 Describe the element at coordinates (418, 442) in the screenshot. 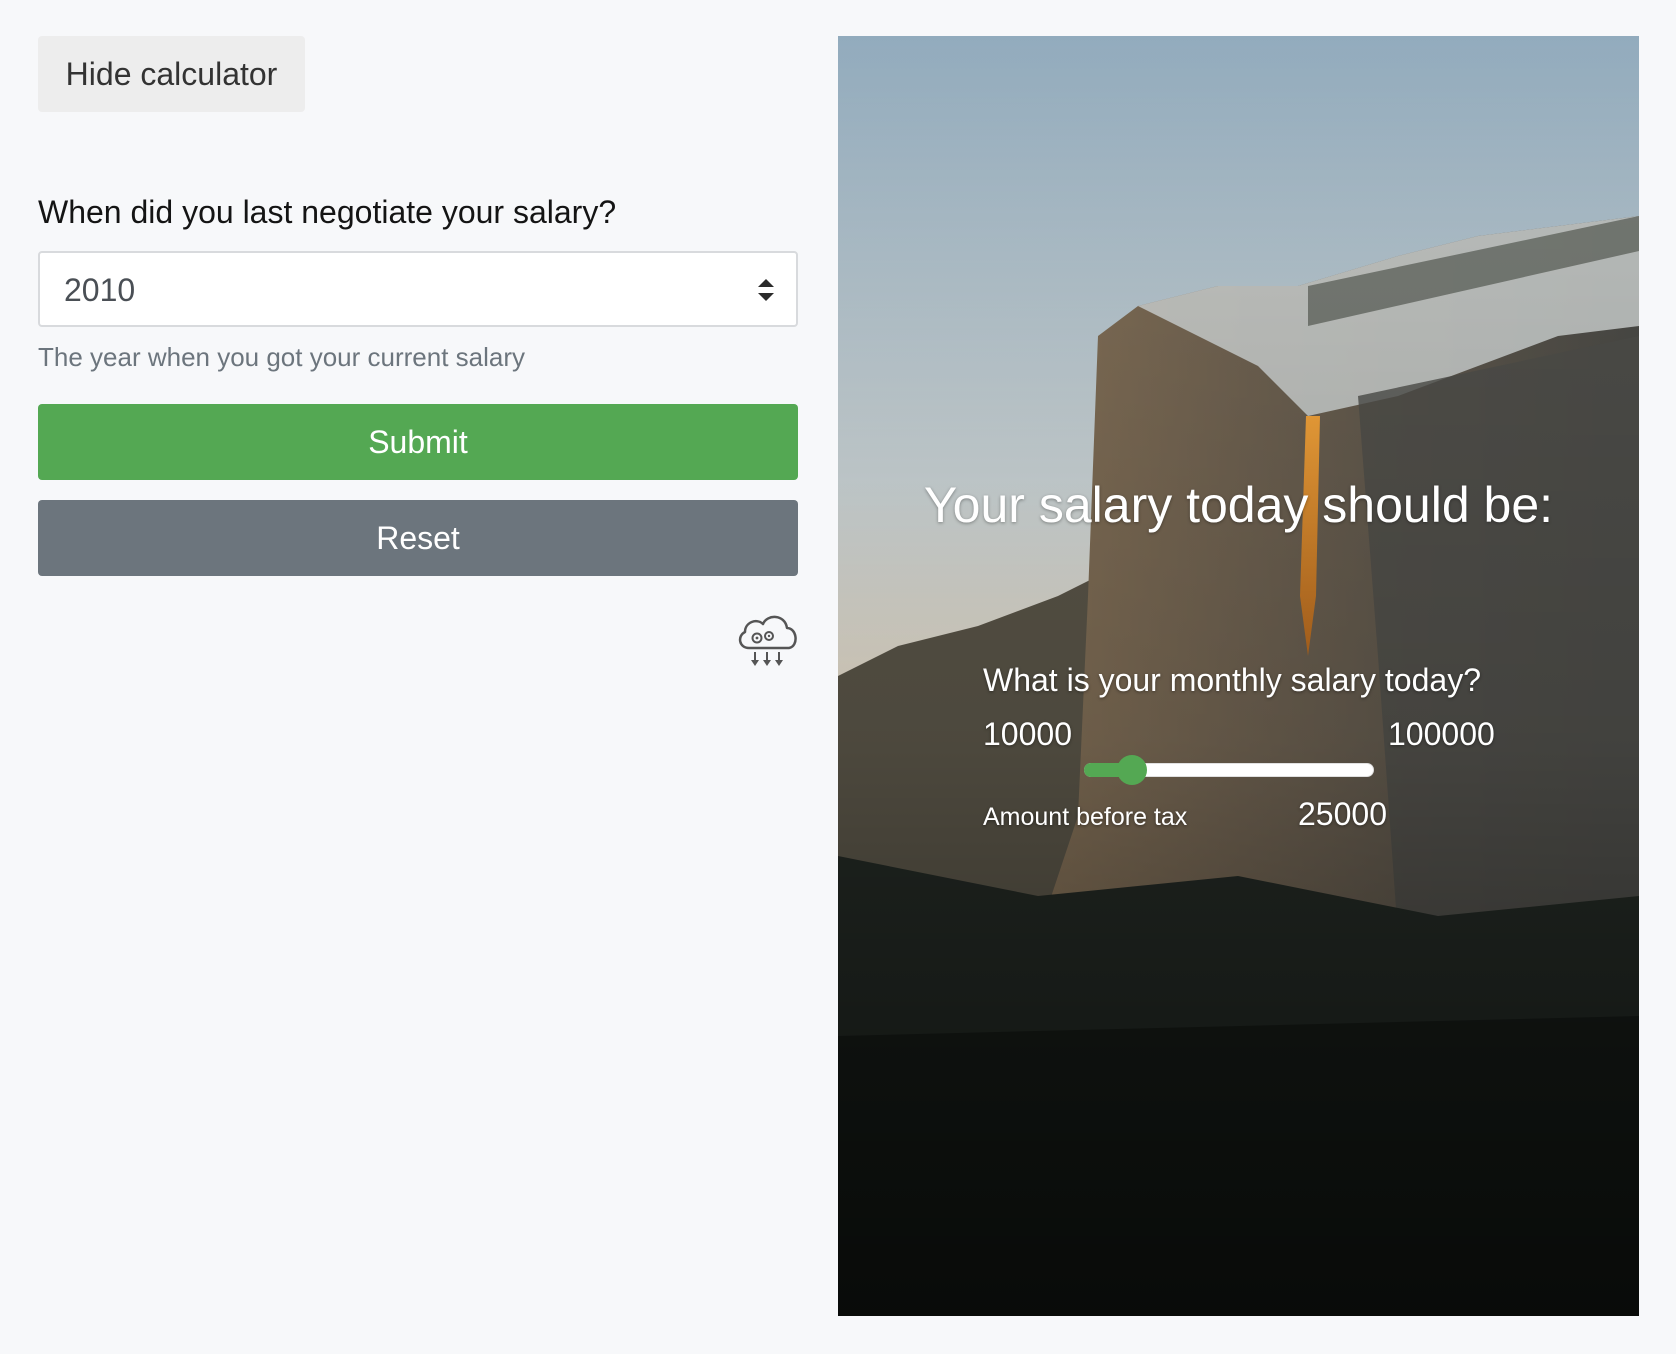

I see `submit-button: Submit` at that location.